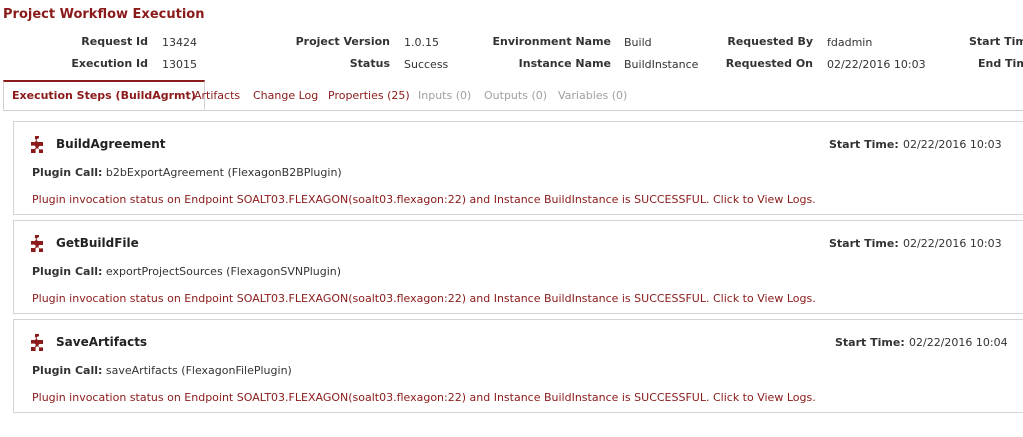 Image resolution: width=1023 pixels, height=437 pixels. Describe the element at coordinates (369, 63) in the screenshot. I see `status-label: Status` at that location.